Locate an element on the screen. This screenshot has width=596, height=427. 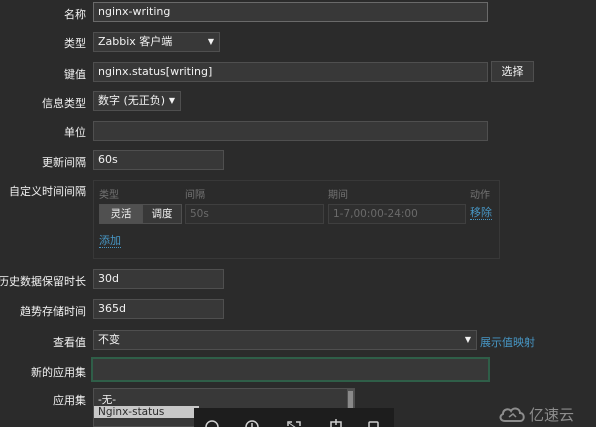
update-interval-label: 更新间隔 is located at coordinates (64, 162).